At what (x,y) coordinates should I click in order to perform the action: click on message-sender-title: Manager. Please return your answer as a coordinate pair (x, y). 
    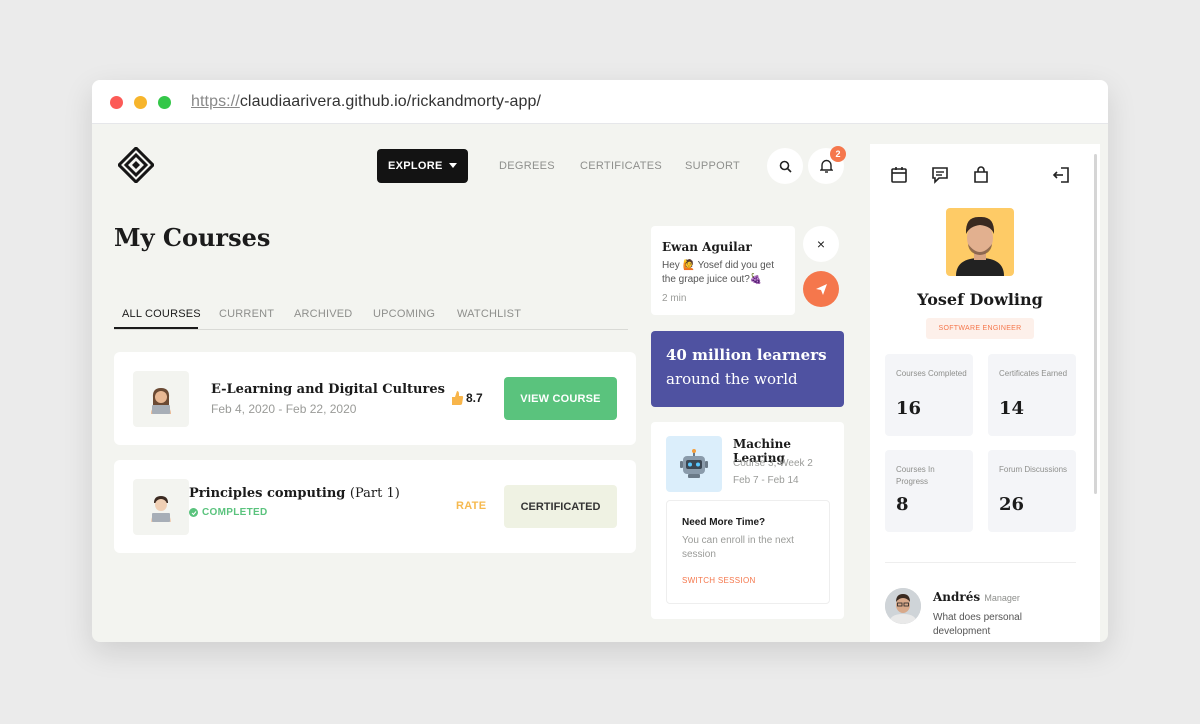
    Looking at the image, I should click on (1002, 598).